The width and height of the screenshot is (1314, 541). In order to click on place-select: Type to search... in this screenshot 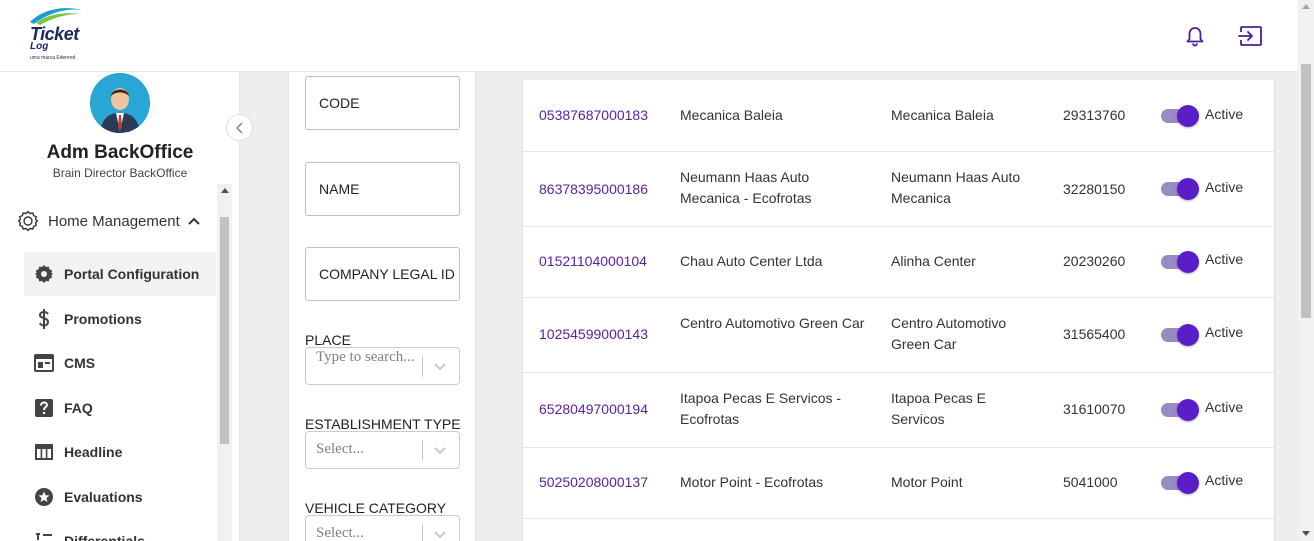, I will do `click(382, 366)`.